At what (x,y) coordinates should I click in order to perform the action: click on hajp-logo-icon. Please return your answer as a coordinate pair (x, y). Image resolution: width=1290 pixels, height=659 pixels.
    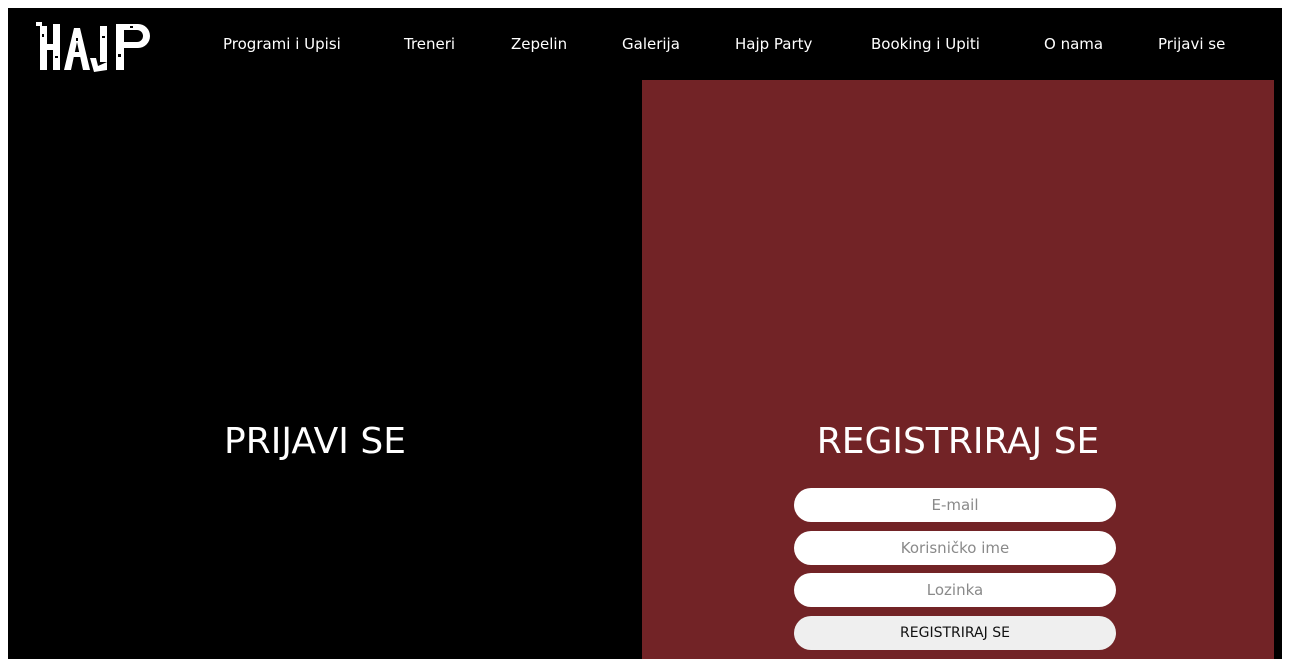
    Looking at the image, I should click on (93, 47).